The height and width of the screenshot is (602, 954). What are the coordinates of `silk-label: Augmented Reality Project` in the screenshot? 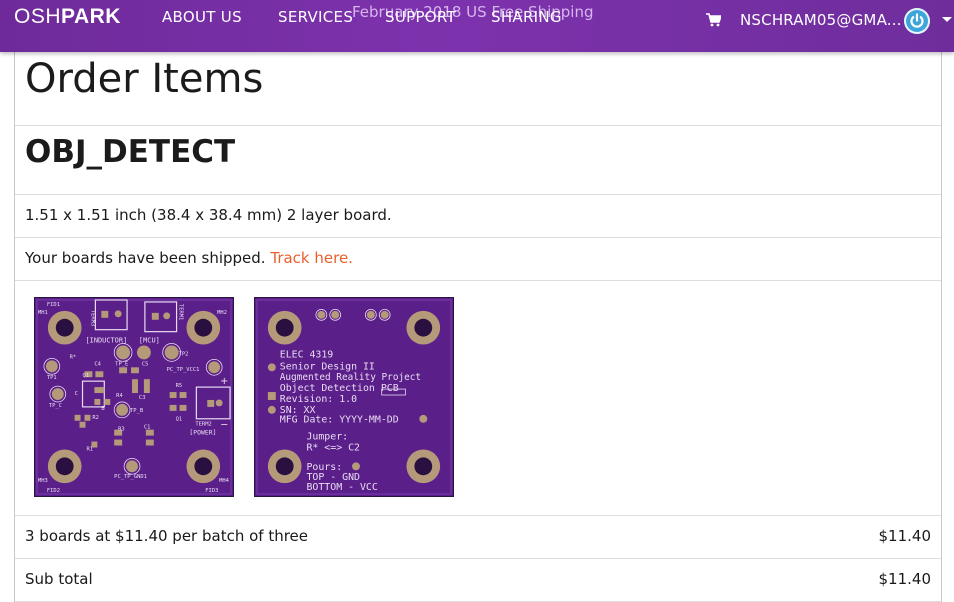 It's located at (350, 377).